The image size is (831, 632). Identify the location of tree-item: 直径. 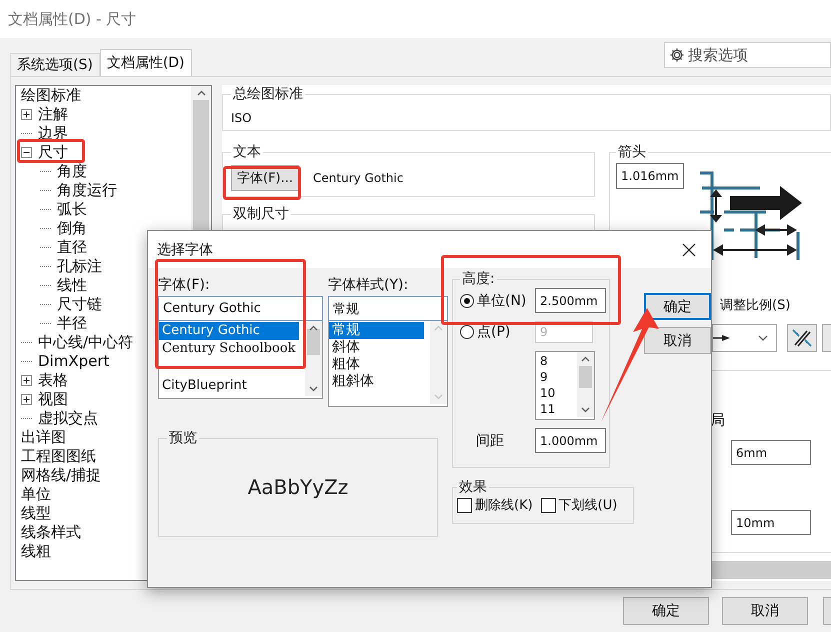
(72, 247).